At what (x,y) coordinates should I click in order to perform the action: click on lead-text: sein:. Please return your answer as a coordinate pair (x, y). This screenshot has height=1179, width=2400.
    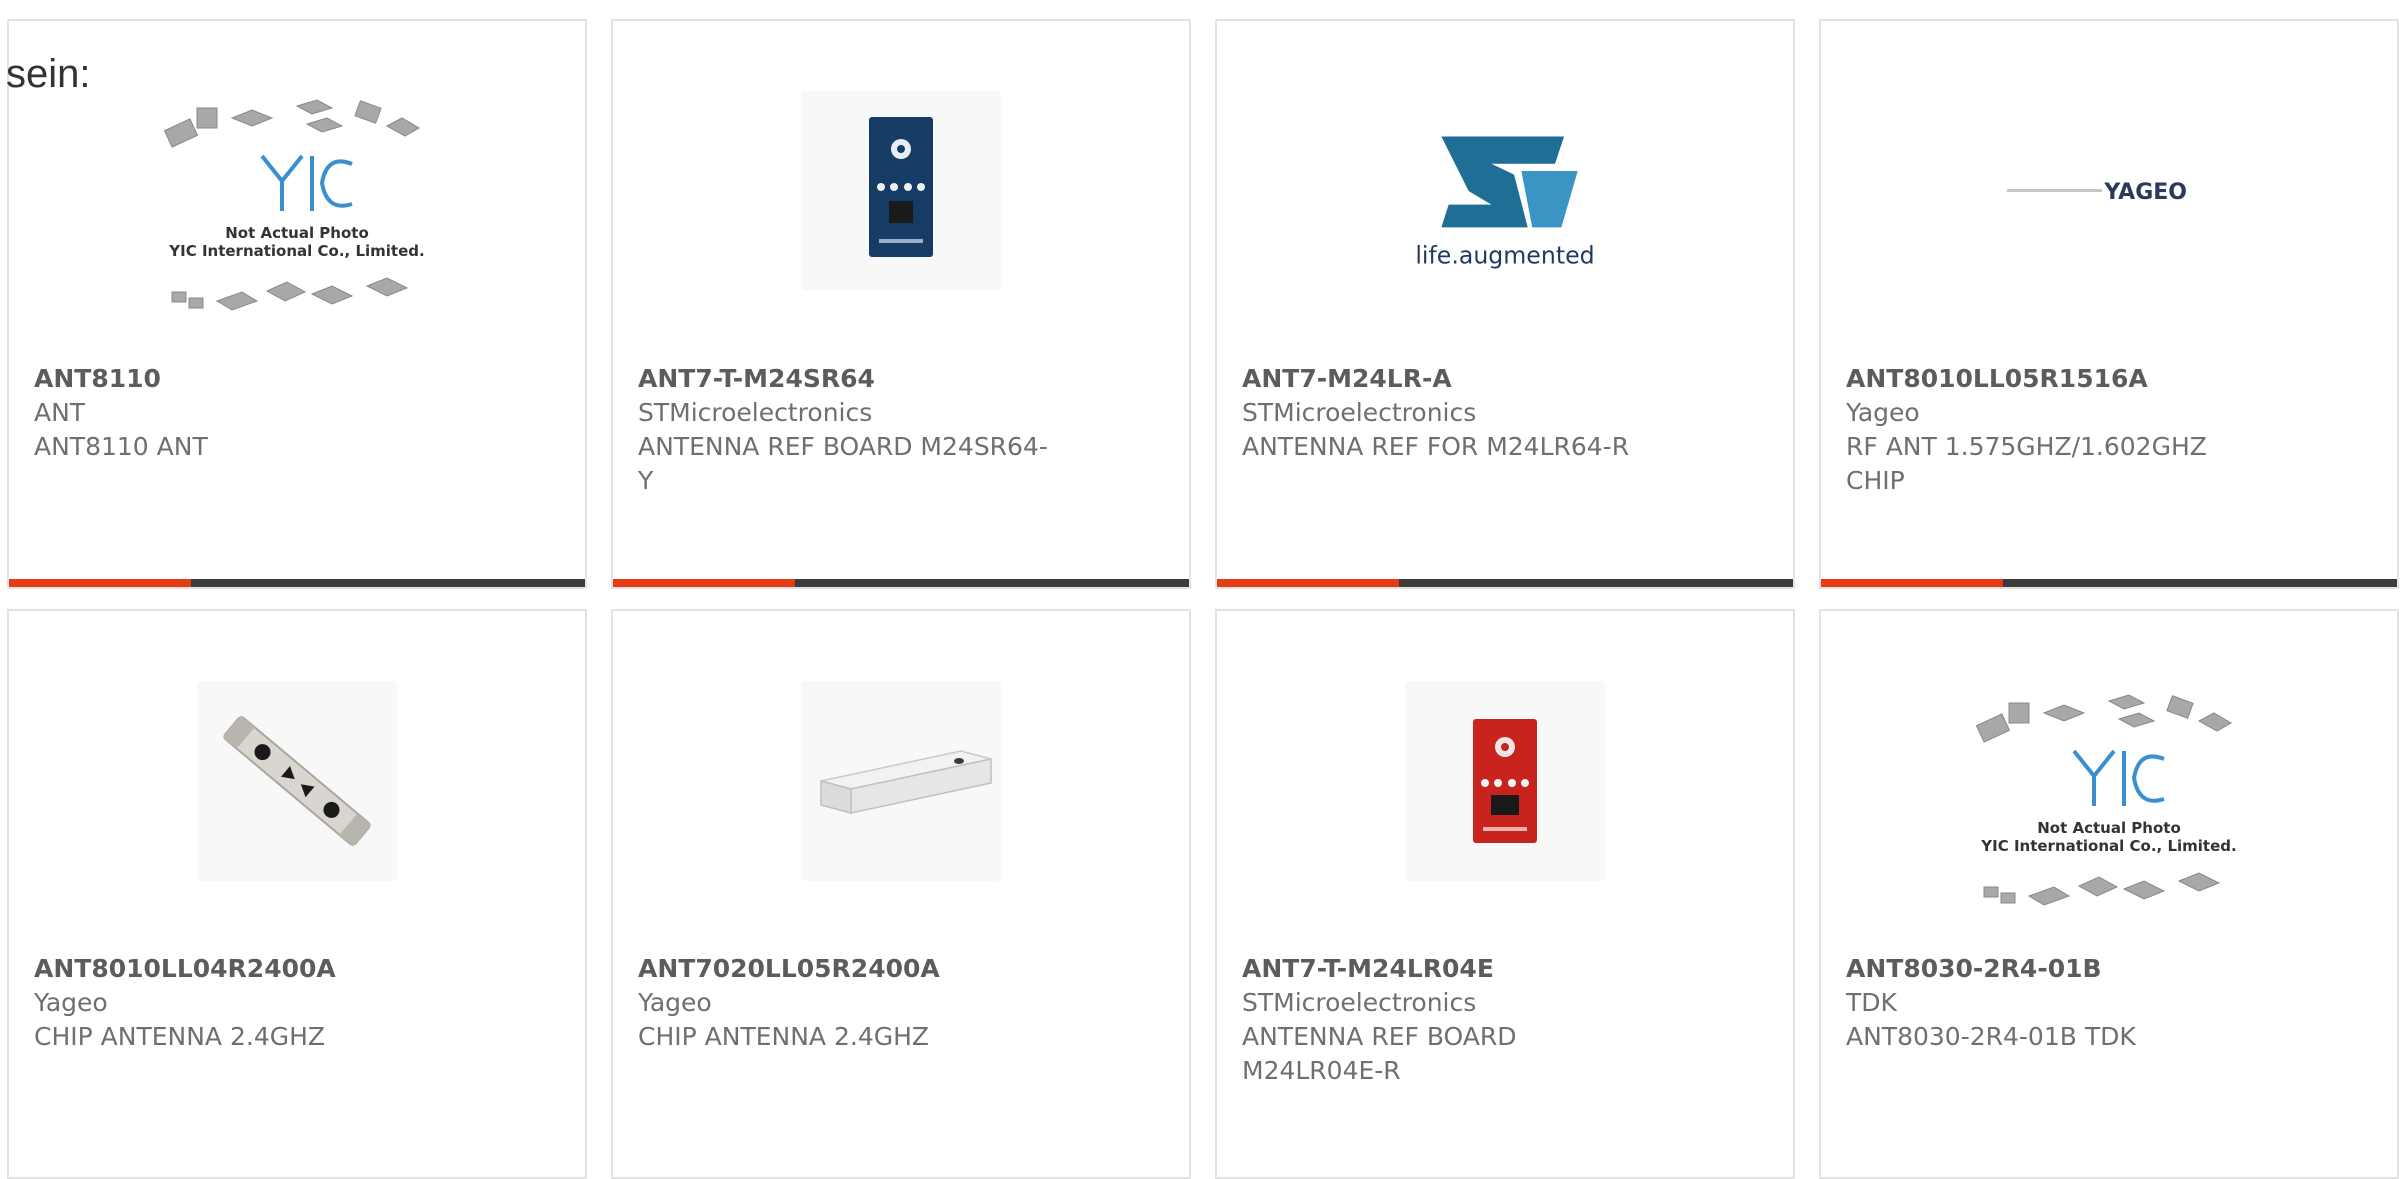
    Looking at the image, I should click on (48, 74).